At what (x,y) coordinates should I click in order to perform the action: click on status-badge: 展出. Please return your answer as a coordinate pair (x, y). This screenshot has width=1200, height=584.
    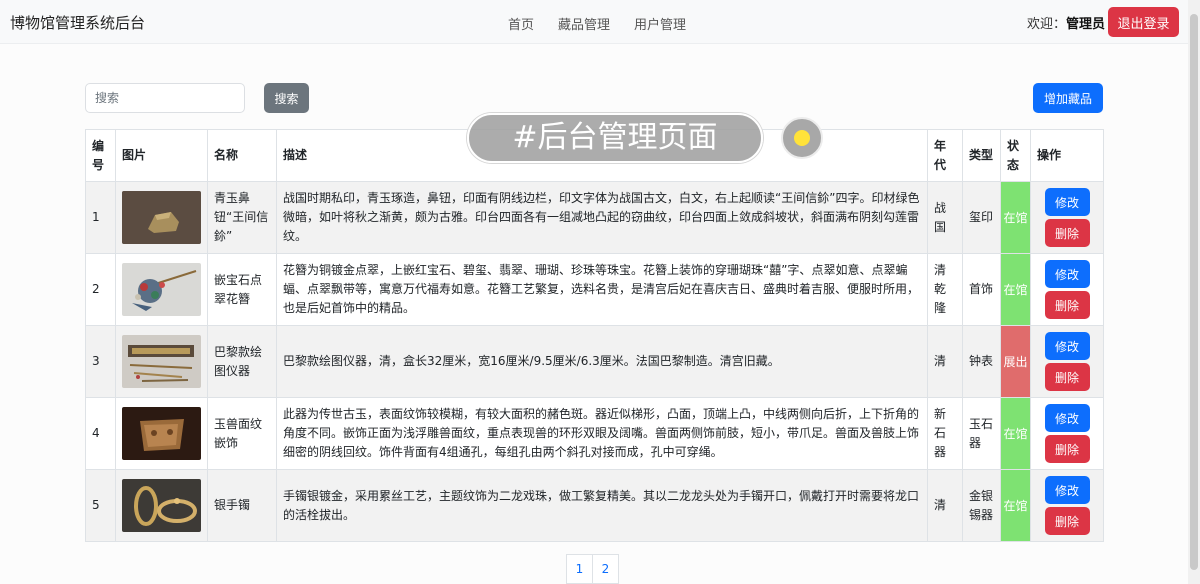
    Looking at the image, I should click on (1015, 361).